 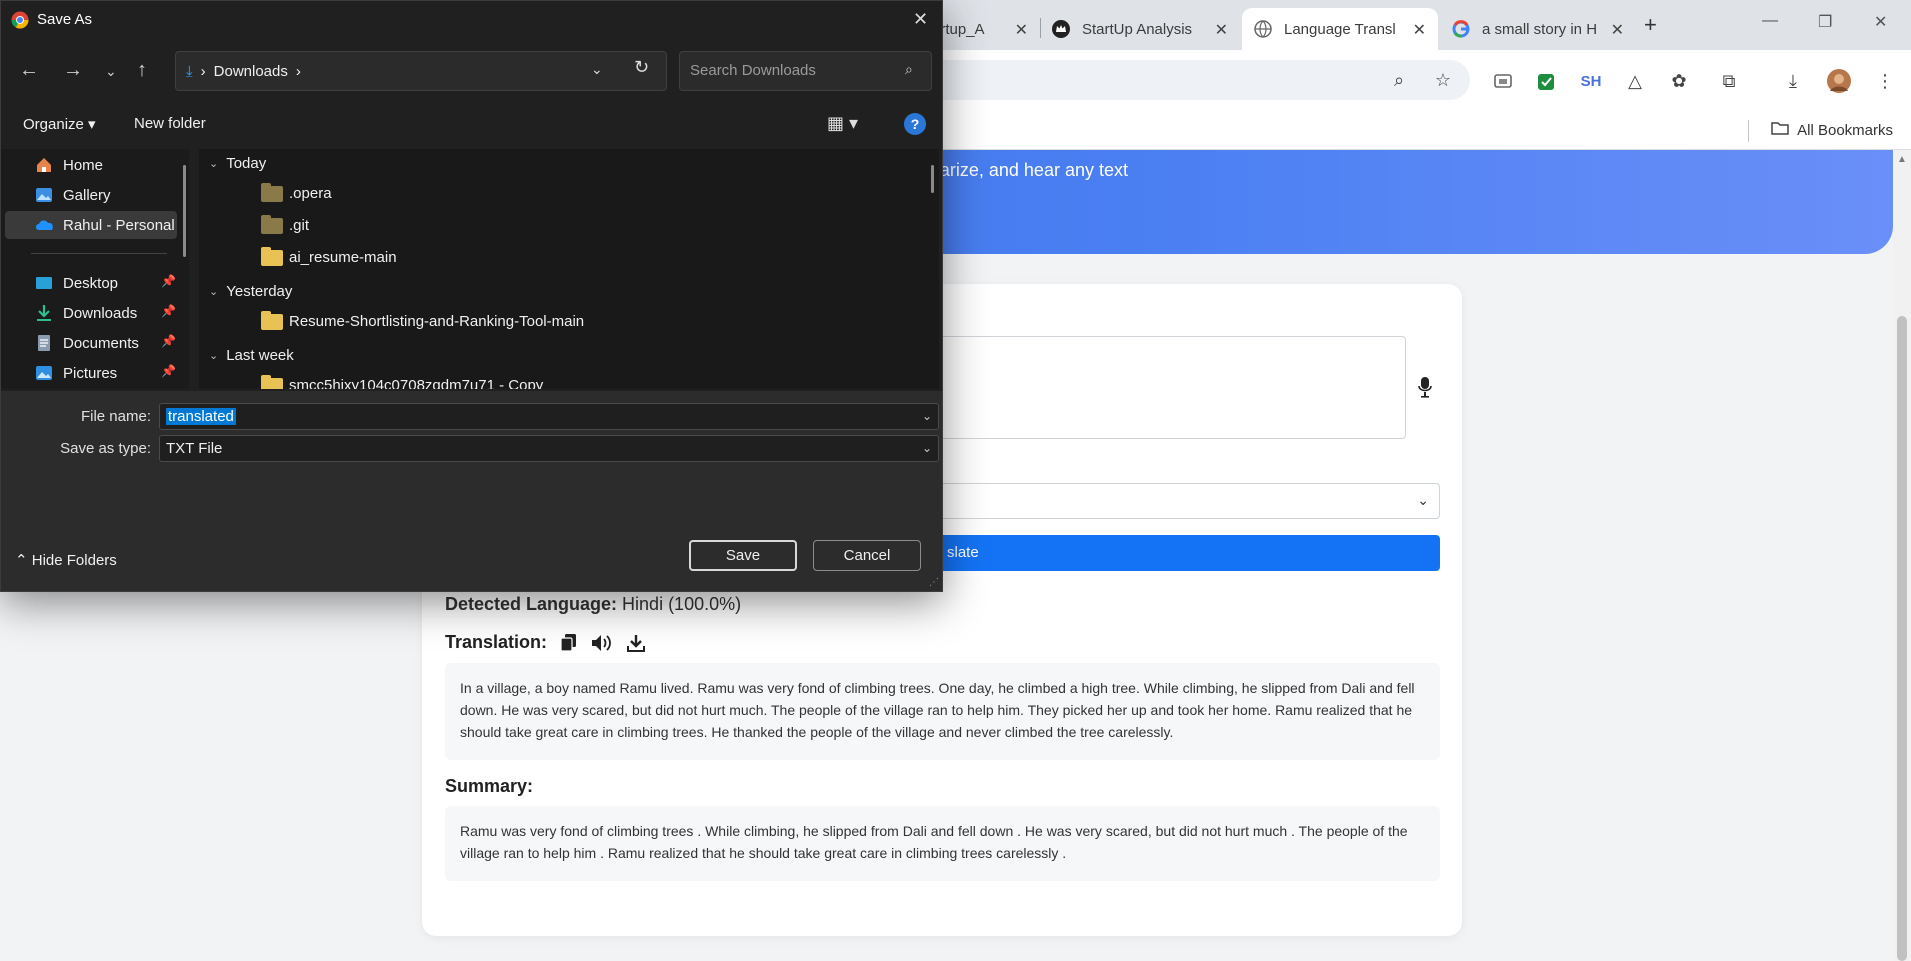 I want to click on minimize-button: —, so click(x=1770, y=21).